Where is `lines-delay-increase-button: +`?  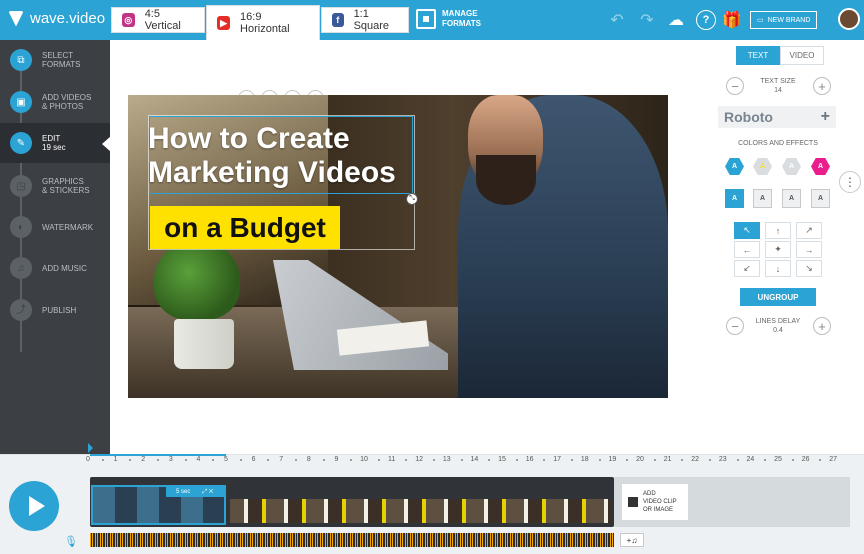
lines-delay-increase-button: + is located at coordinates (822, 326).